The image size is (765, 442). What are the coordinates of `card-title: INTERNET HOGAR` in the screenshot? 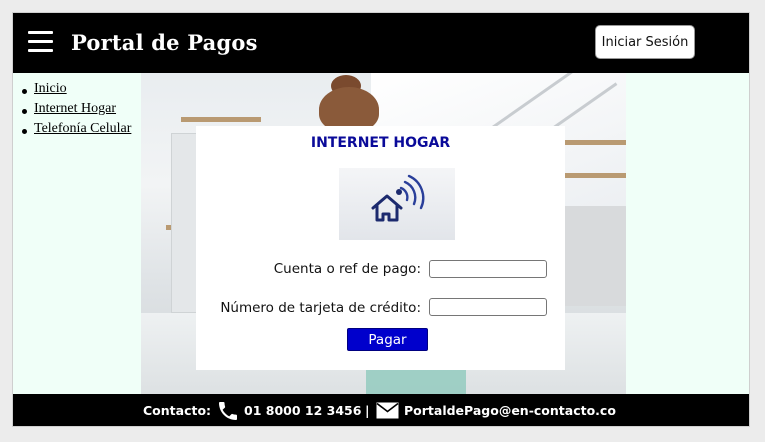 It's located at (380, 143).